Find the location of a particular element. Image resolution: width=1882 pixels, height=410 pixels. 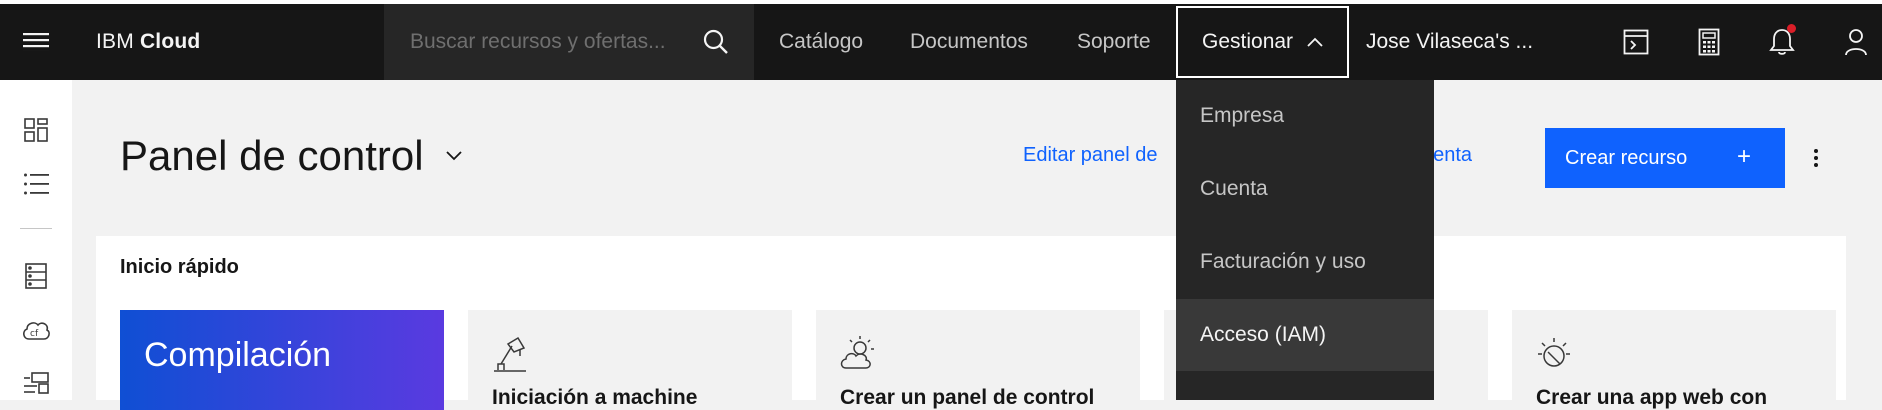

search-bar is located at coordinates (569, 42).